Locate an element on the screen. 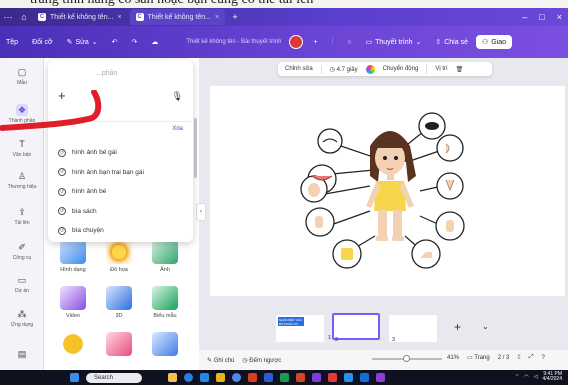  excel-icon is located at coordinates (284, 377).